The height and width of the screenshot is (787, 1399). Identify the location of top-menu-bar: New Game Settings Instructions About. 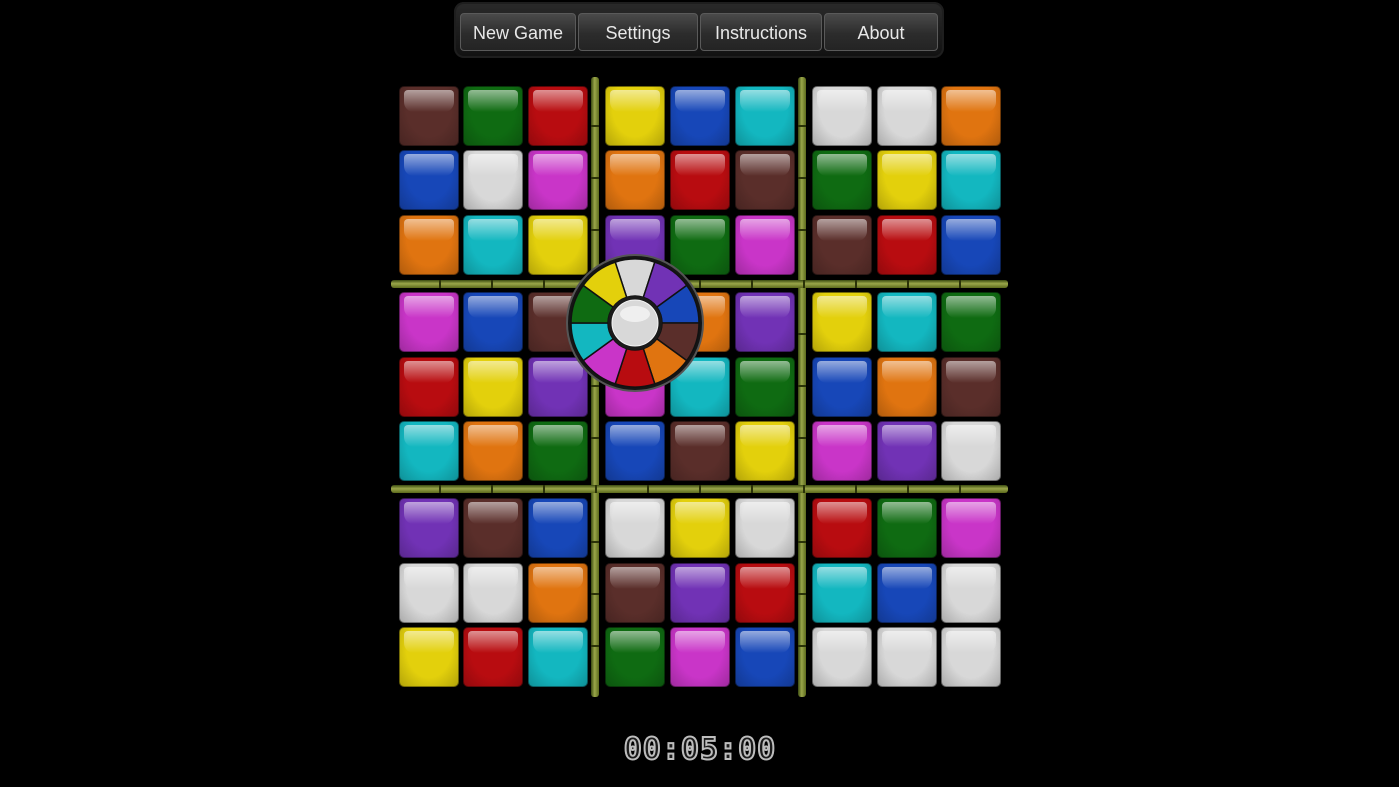
(699, 30).